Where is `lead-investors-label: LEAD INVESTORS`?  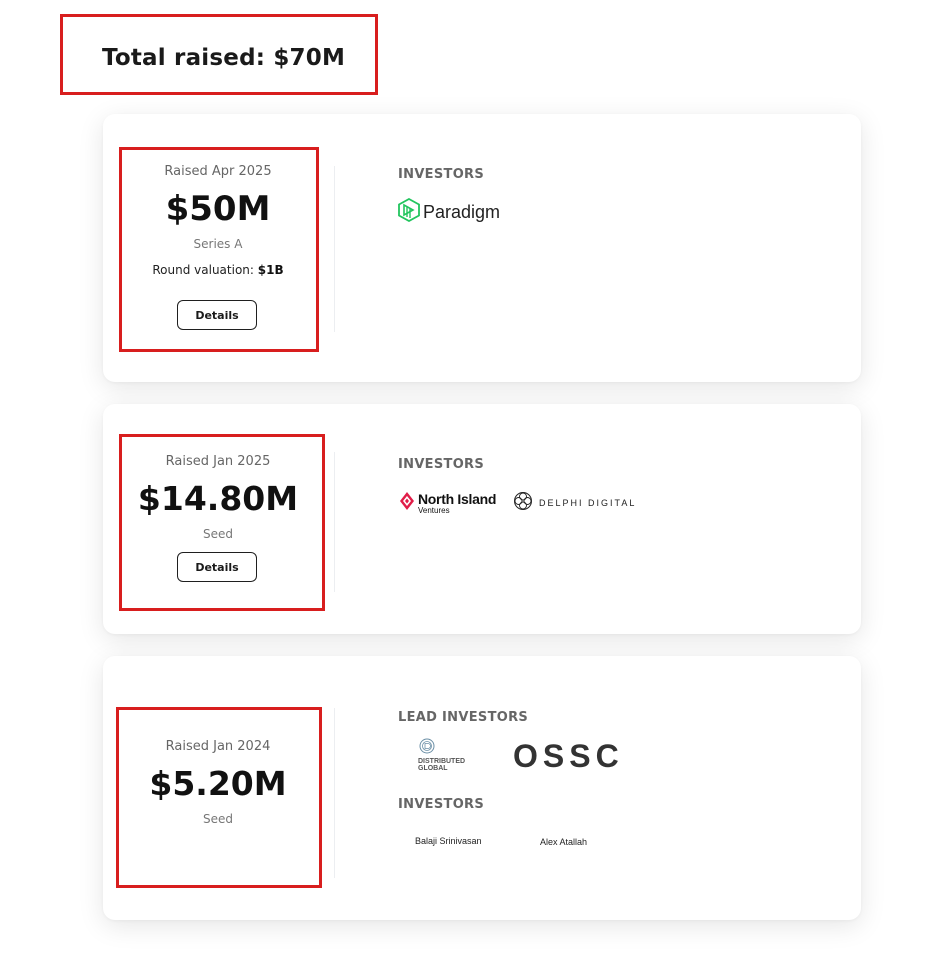 lead-investors-label: LEAD INVESTORS is located at coordinates (463, 717).